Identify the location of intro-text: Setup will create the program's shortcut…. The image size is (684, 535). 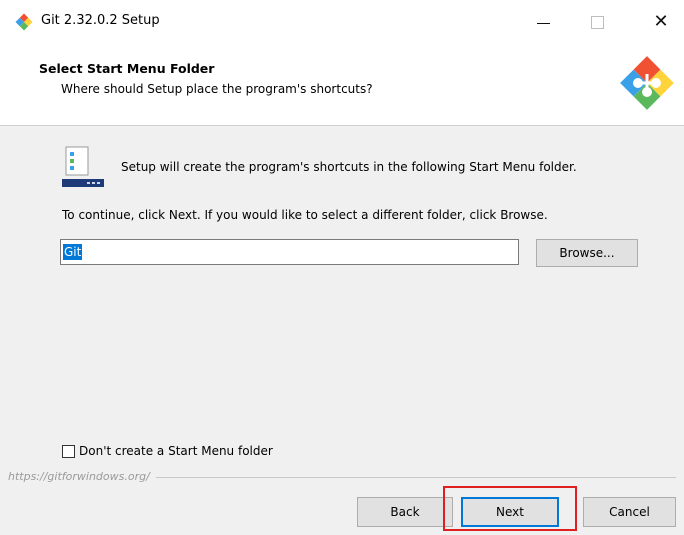
(349, 167).